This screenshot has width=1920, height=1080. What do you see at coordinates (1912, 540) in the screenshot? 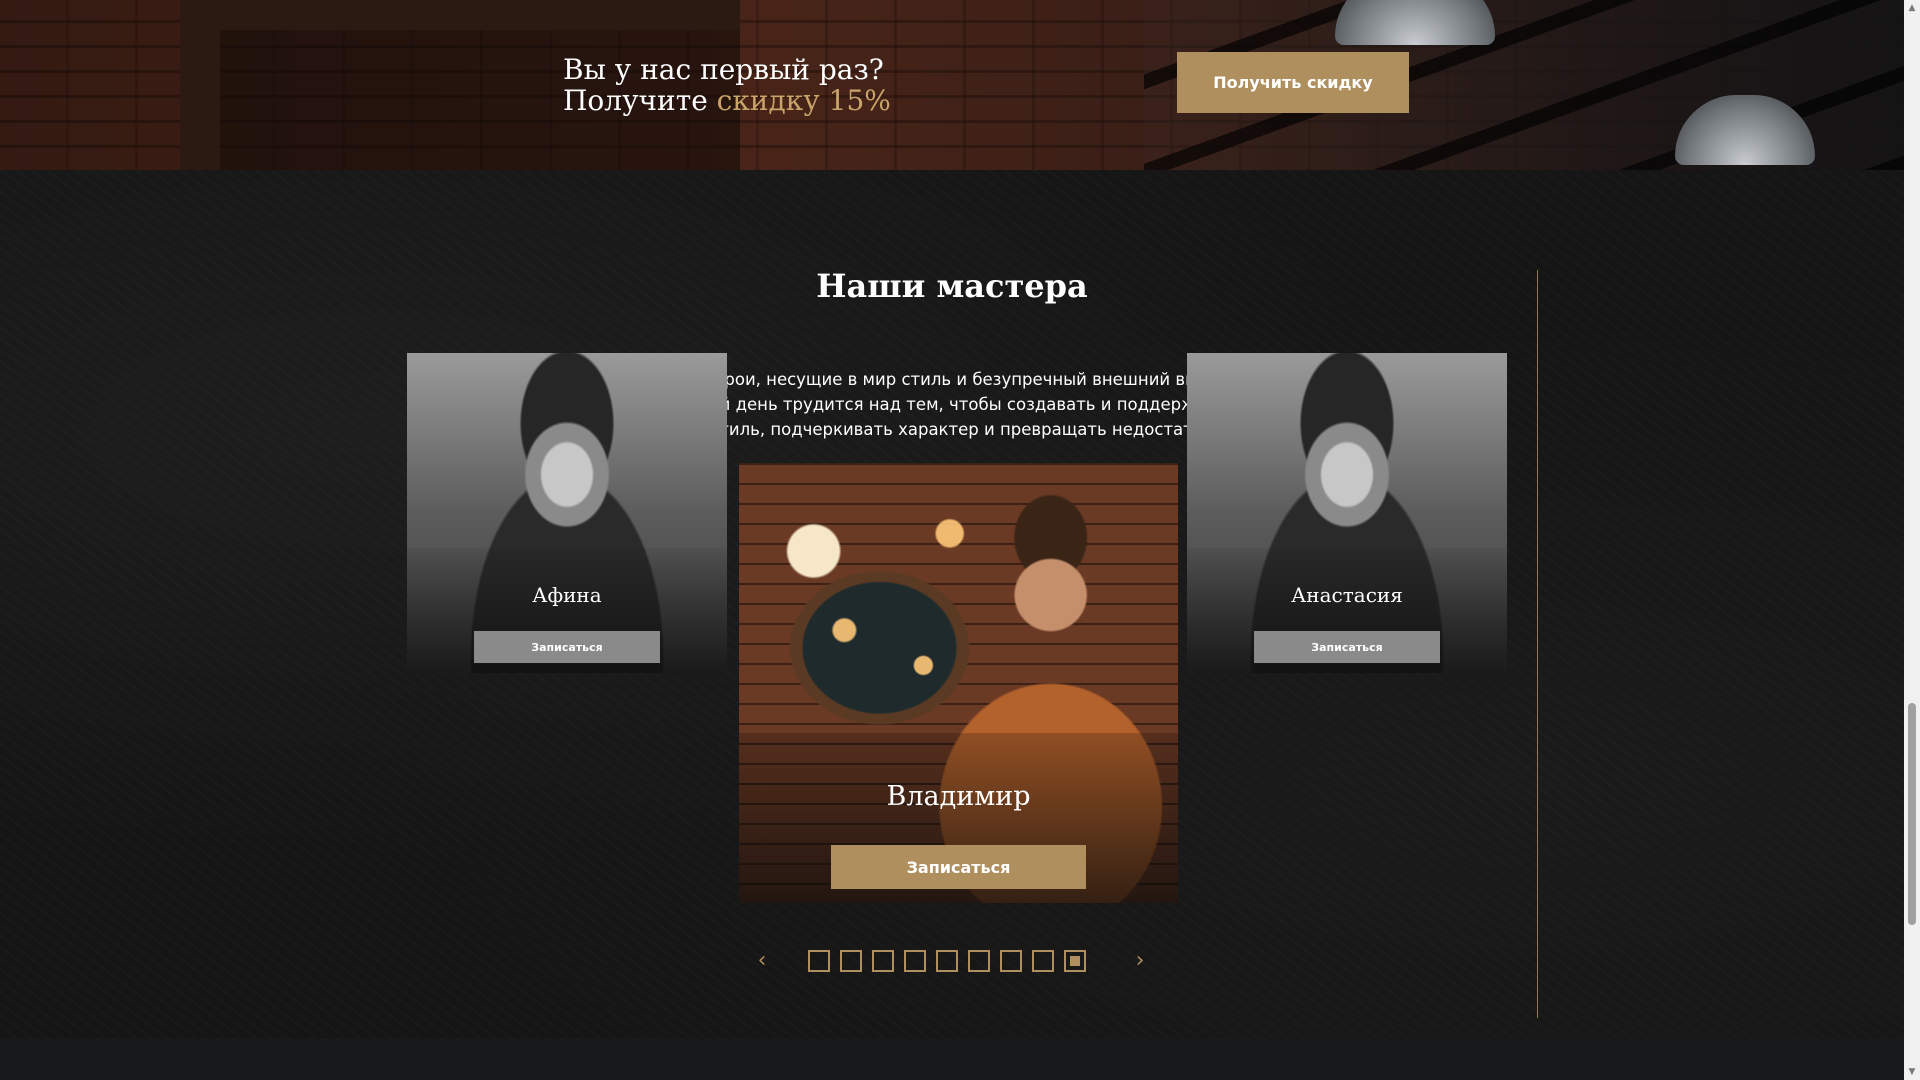
I see `page-scrollbar: ▲ ▼` at bounding box center [1912, 540].